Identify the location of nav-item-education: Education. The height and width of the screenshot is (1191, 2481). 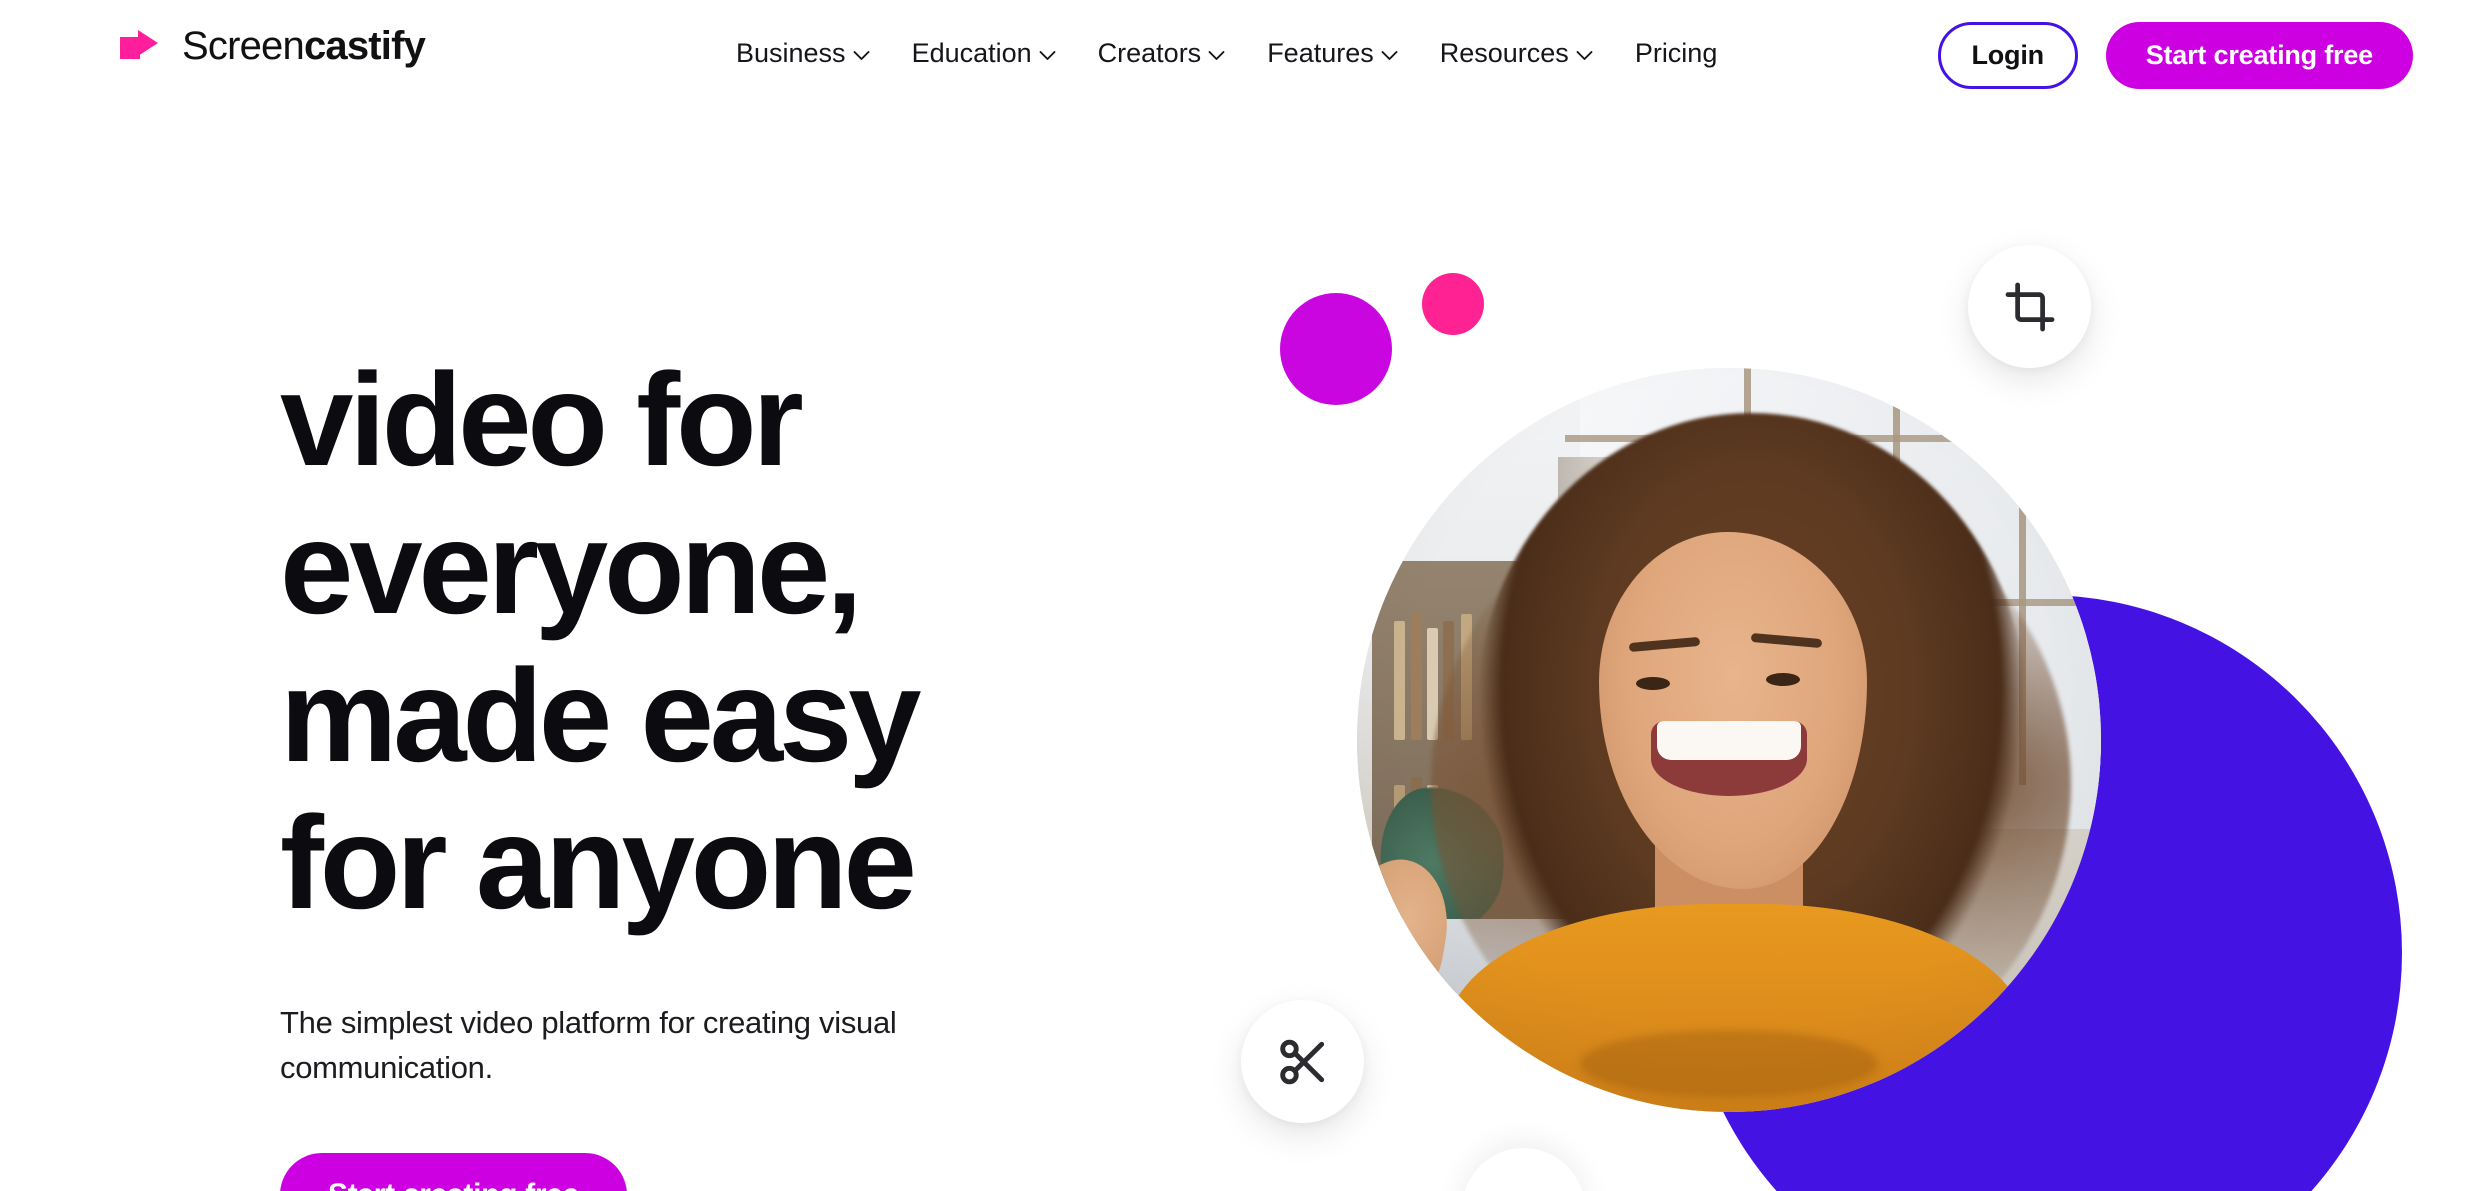
(984, 53).